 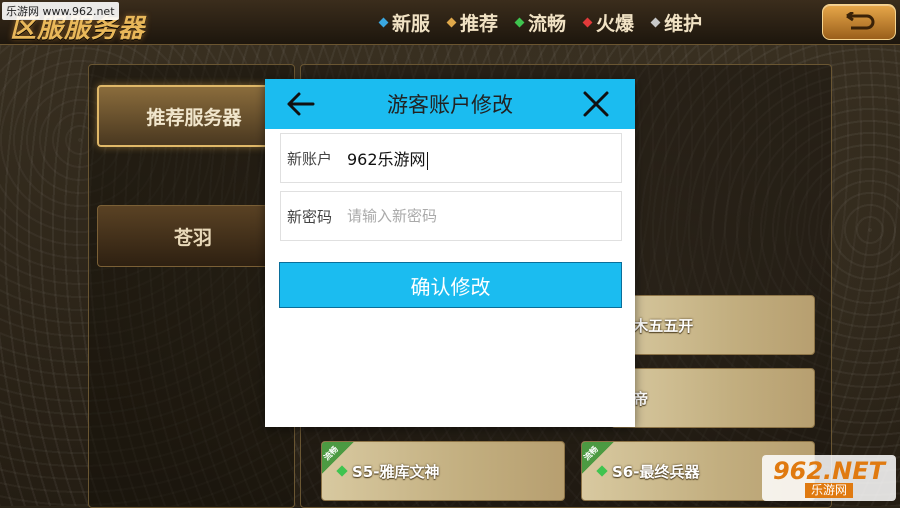 What do you see at coordinates (547, 24) in the screenshot?
I see `legend-label: 流畅` at bounding box center [547, 24].